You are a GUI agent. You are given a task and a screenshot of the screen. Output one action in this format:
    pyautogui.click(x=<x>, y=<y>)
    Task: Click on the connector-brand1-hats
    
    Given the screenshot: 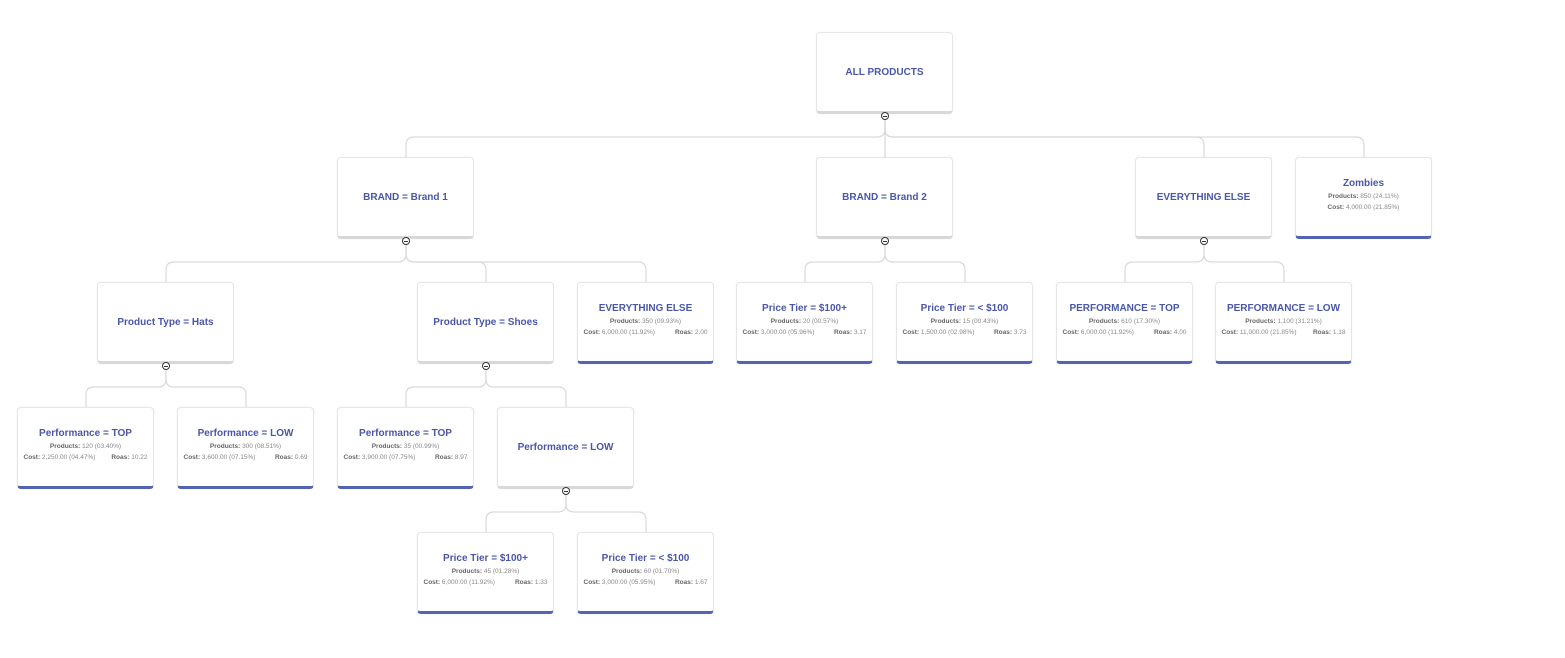 What is the action you would take?
    pyautogui.click(x=286, y=261)
    